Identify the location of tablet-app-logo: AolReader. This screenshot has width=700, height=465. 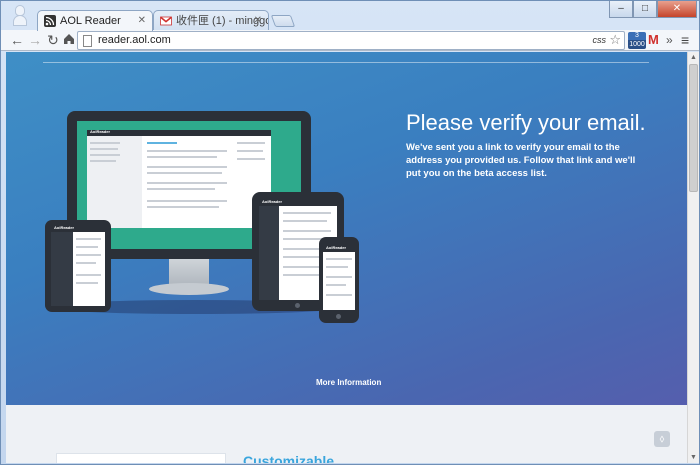
(272, 201).